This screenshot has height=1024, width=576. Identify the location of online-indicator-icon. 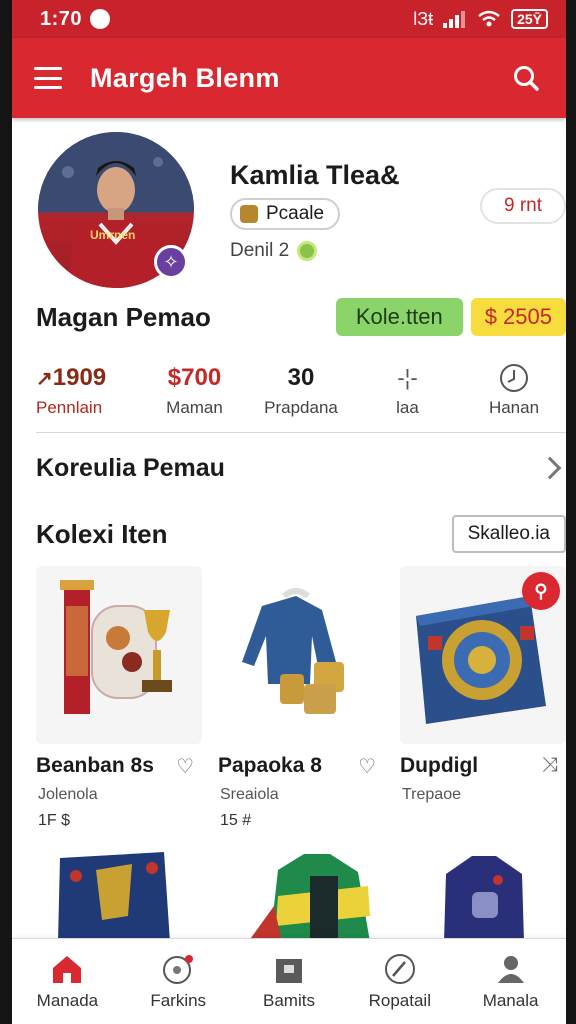
(307, 251).